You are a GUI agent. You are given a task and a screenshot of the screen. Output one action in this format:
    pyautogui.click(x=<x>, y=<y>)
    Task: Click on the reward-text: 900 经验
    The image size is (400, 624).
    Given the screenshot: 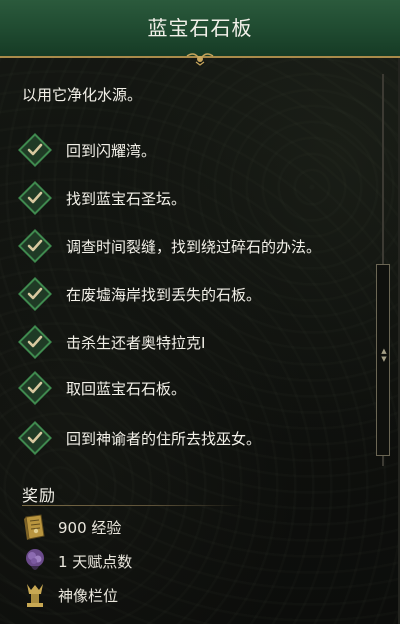 What is the action you would take?
    pyautogui.click(x=90, y=527)
    